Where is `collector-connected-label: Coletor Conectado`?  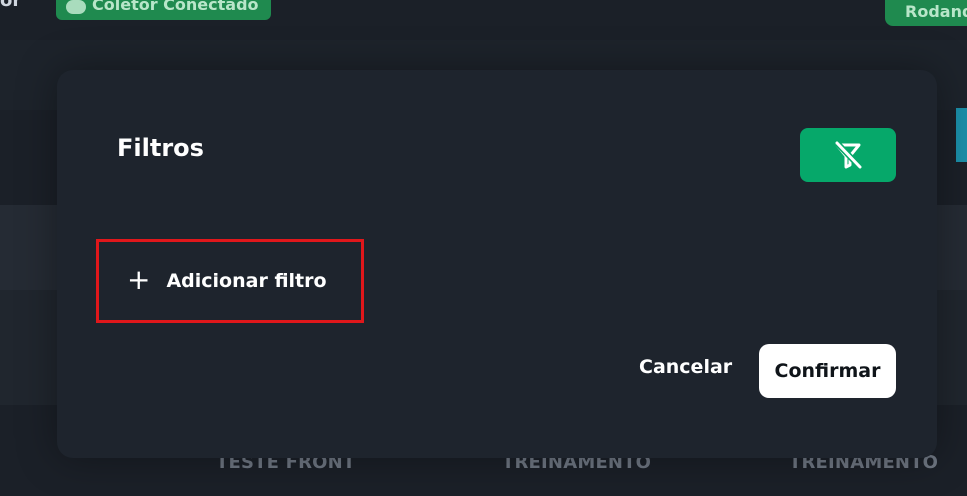 collector-connected-label: Coletor Conectado is located at coordinates (175, 7).